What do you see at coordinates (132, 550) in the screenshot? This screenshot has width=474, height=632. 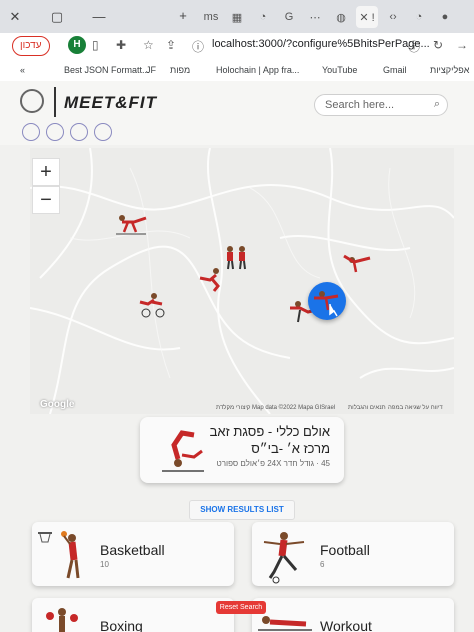 I see `sport-name: Basketball` at bounding box center [132, 550].